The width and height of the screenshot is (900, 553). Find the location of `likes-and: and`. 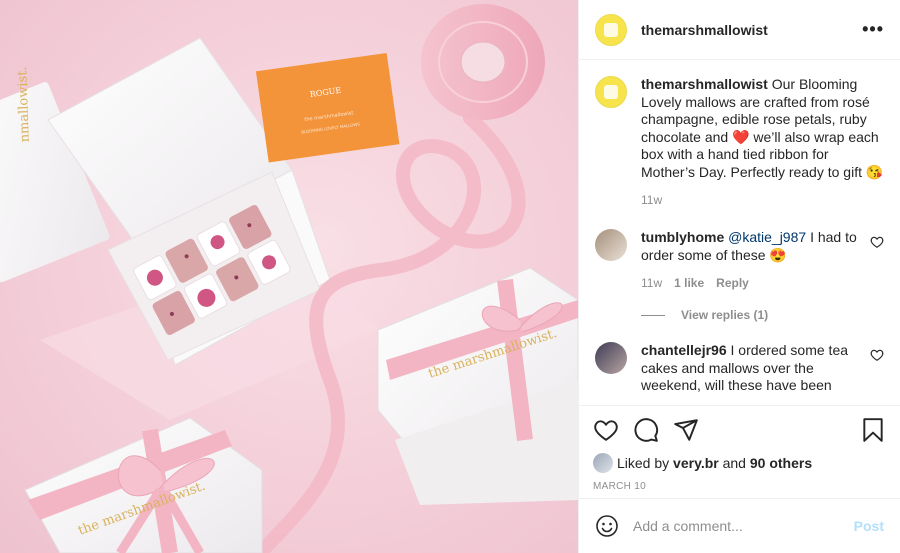

likes-and: and is located at coordinates (734, 463).